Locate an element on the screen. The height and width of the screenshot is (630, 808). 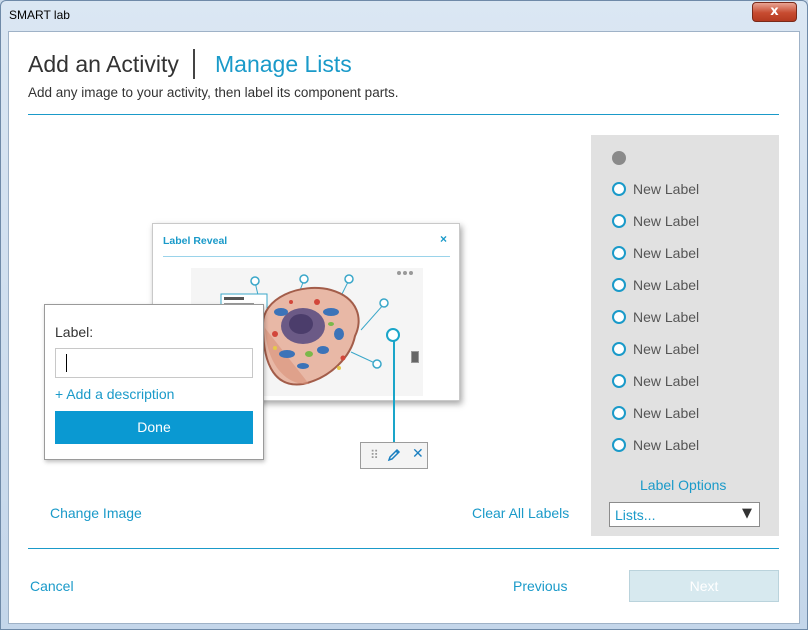
header-separator is located at coordinates (194, 64).